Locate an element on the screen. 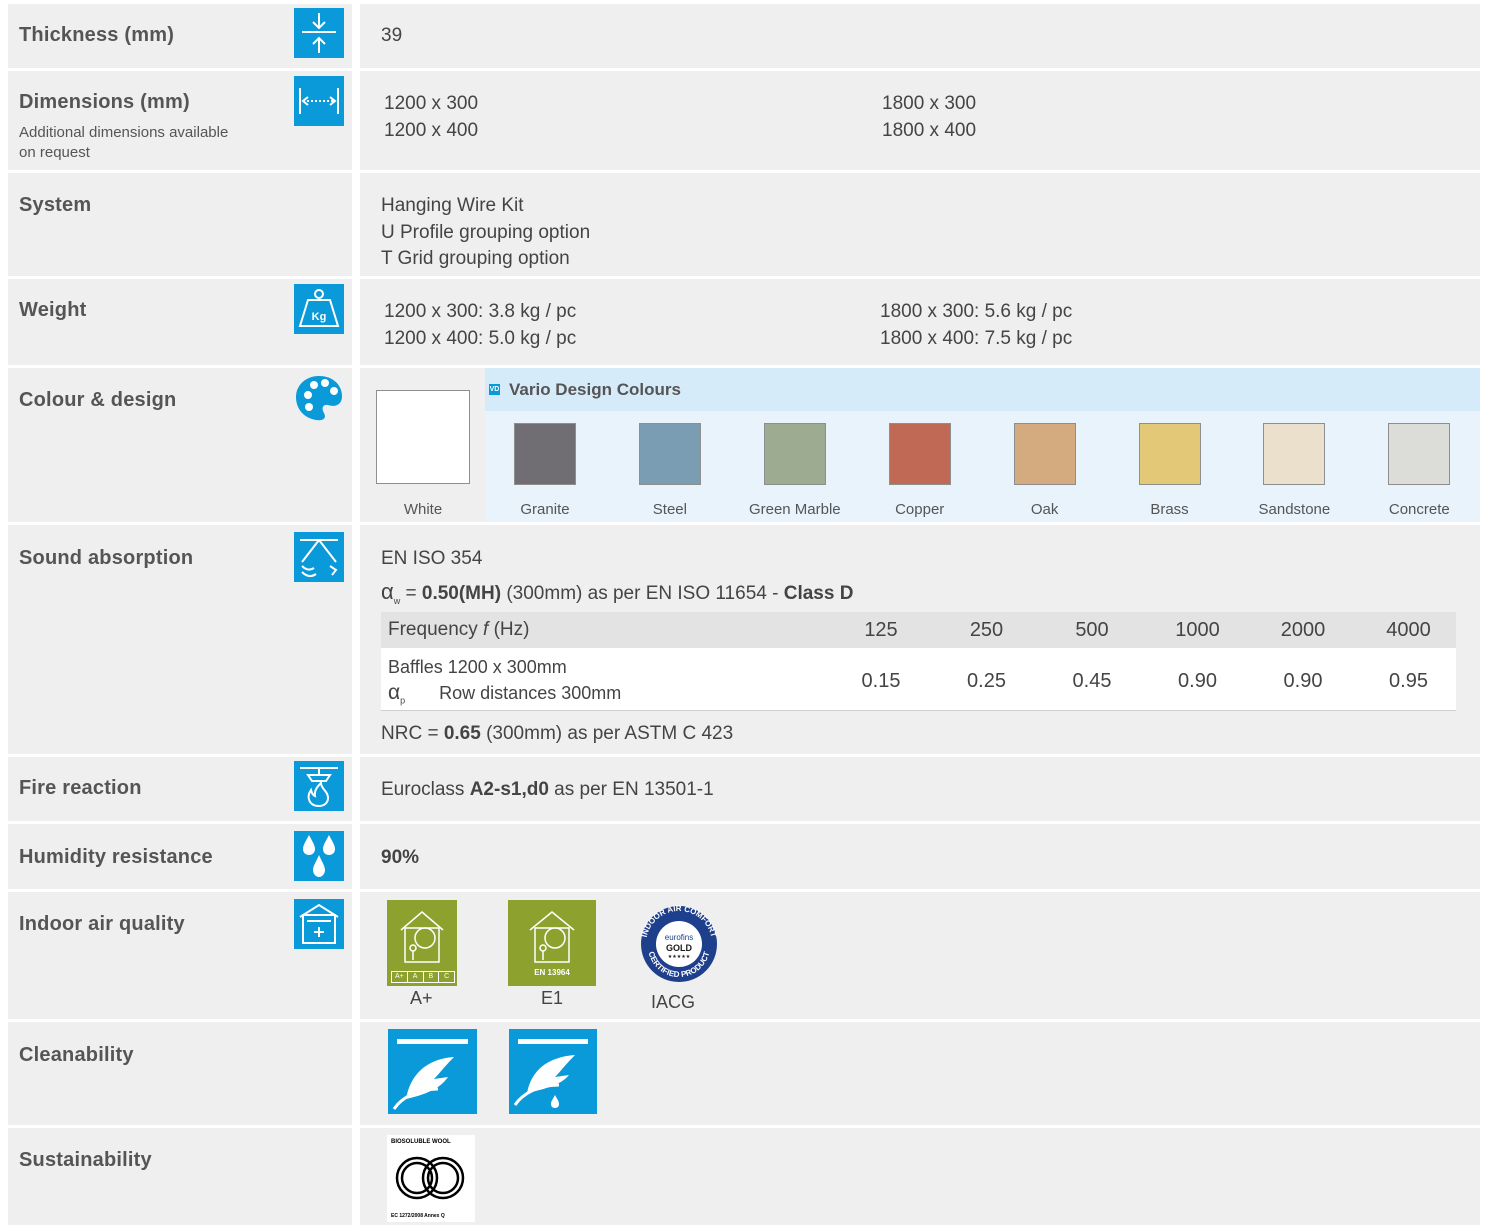  indoor-label: Indoor air quality is located at coordinates (102, 924).